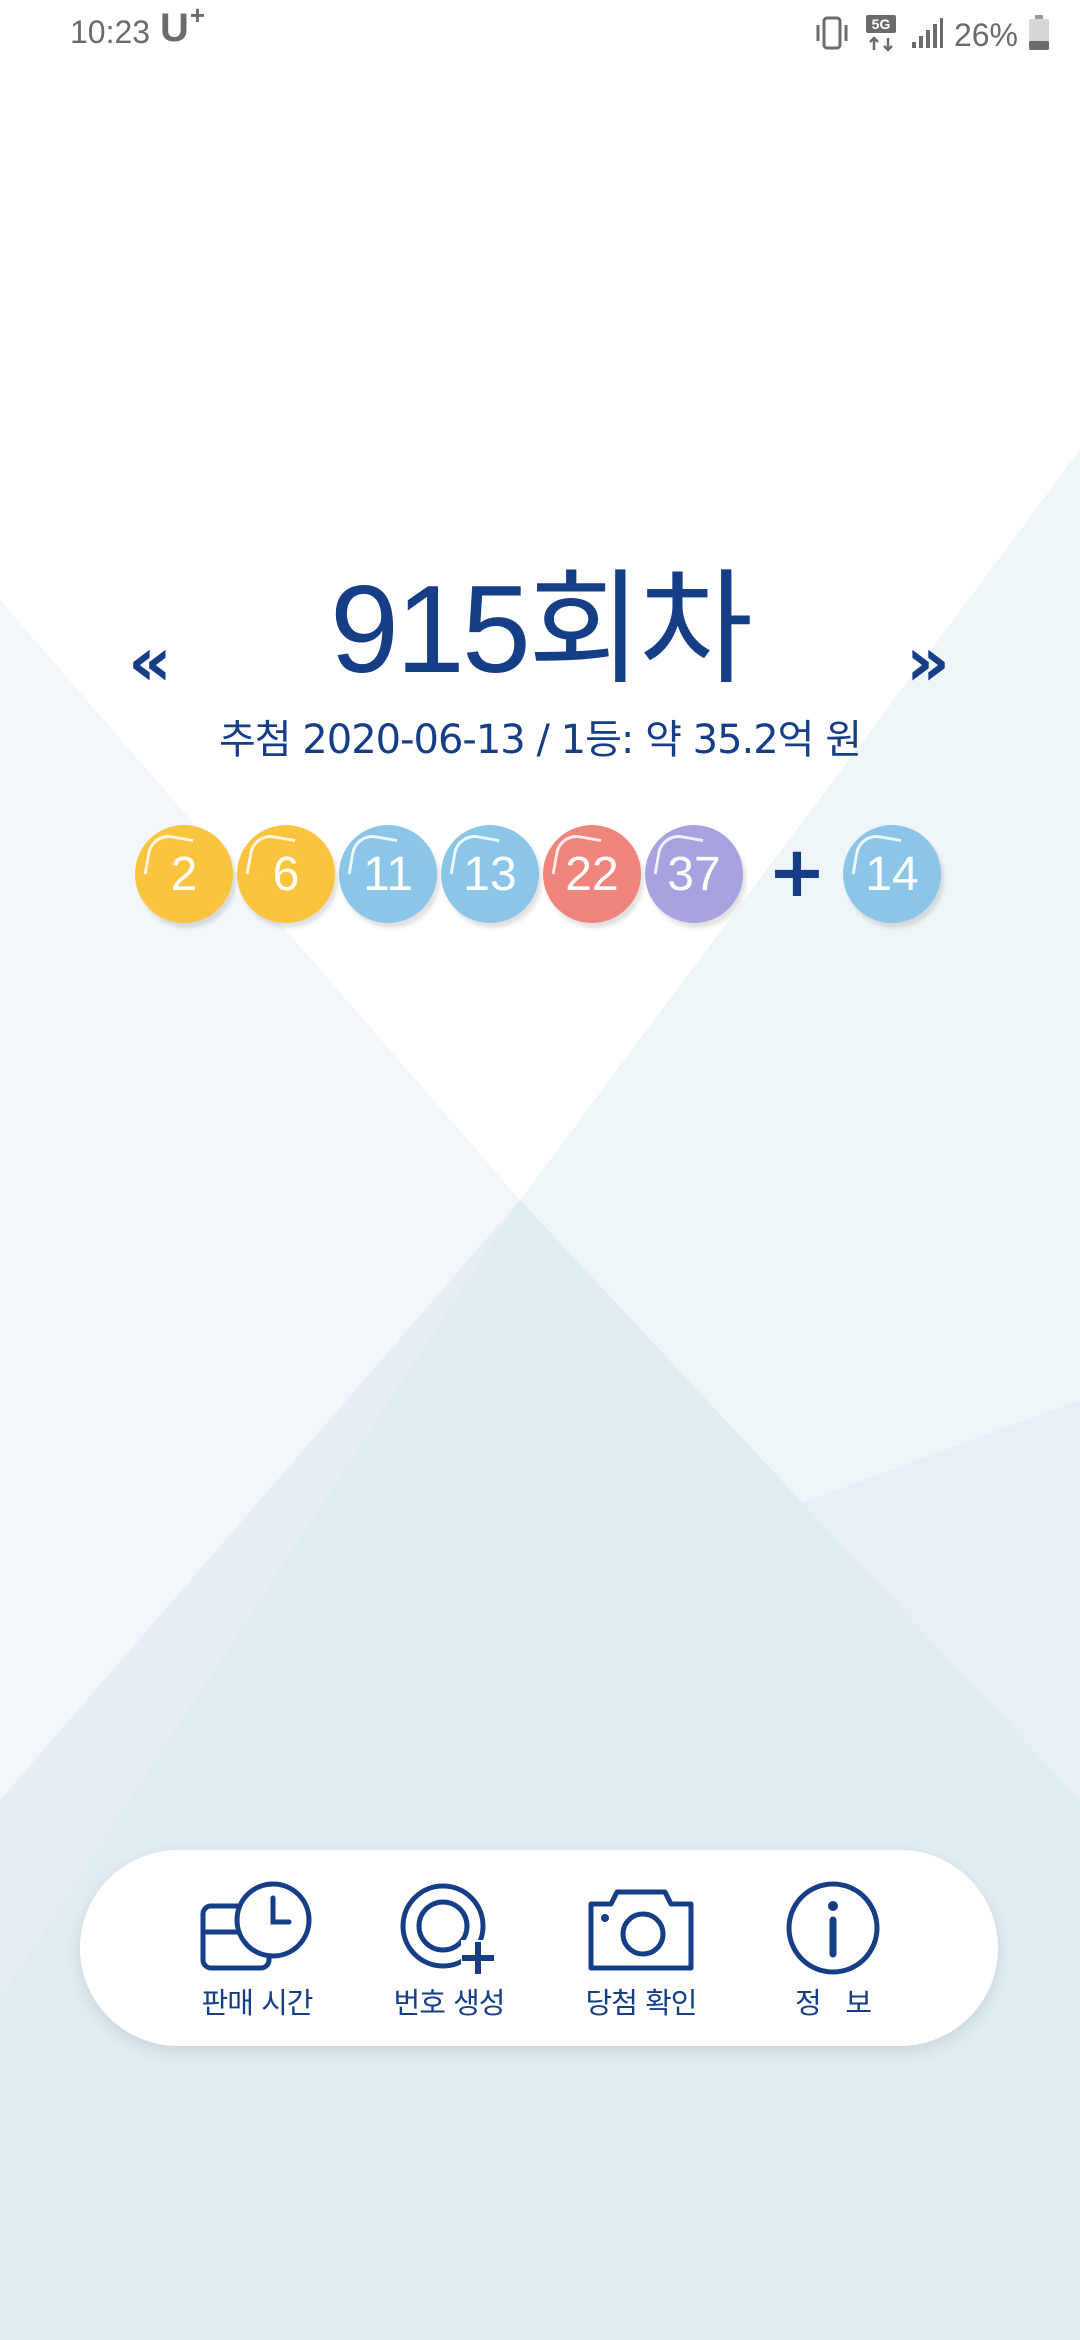 Image resolution: width=1080 pixels, height=2340 pixels. Describe the element at coordinates (110, 32) in the screenshot. I see `status-time: 10:23` at that location.